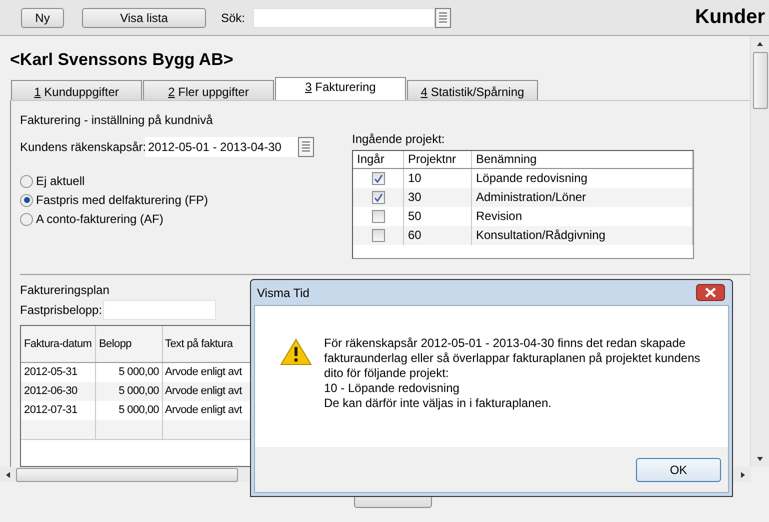 This screenshot has width=769, height=522. What do you see at coordinates (582, 197) in the screenshot?
I see `table-cell: Administration/Löner` at bounding box center [582, 197].